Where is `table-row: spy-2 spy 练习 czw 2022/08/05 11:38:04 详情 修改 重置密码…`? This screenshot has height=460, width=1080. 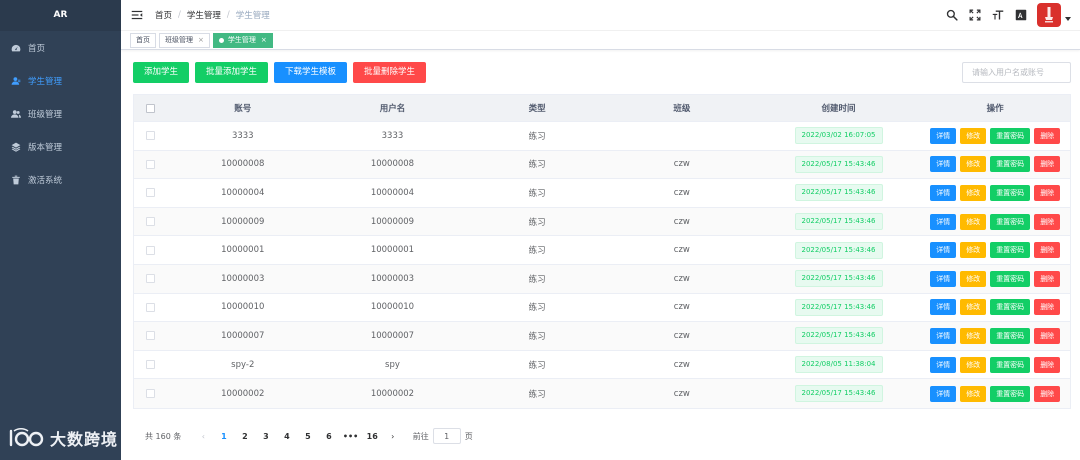 table-row: spy-2 spy 练习 czw 2022/08/05 11:38:04 详情 修改 重置密码… is located at coordinates (602, 365).